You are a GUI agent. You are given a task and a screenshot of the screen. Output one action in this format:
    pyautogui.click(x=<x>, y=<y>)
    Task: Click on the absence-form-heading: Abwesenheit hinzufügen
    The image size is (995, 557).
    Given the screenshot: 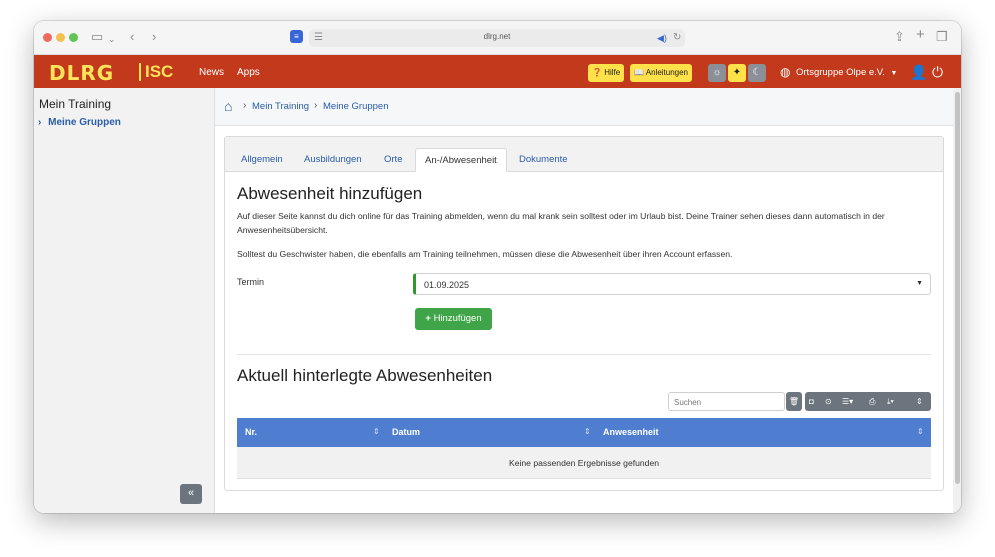 What is the action you would take?
    pyautogui.click(x=330, y=193)
    